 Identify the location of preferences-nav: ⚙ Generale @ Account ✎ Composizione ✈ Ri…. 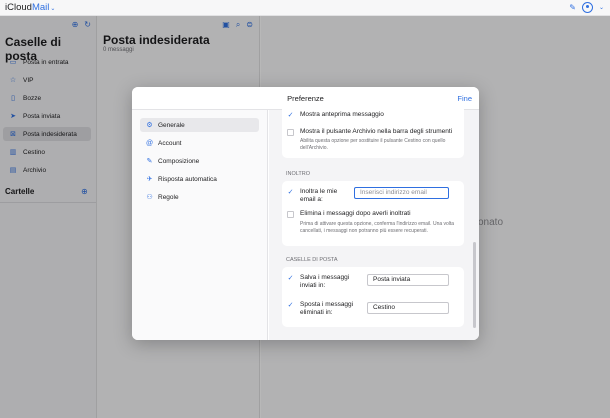
(200, 225).